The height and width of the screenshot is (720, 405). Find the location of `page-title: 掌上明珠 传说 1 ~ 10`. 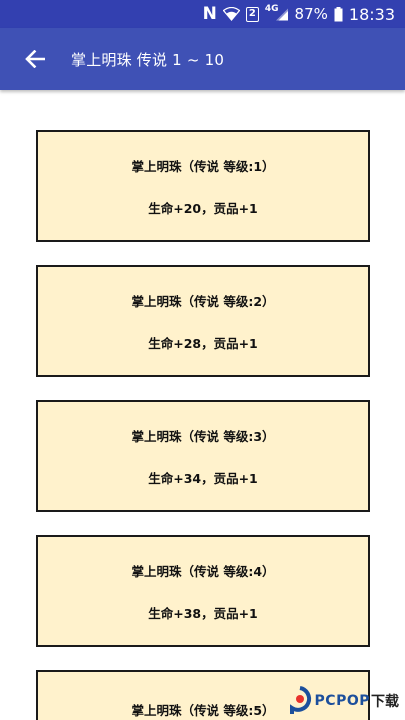

page-title: 掌上明珠 传说 1 ~ 10 is located at coordinates (148, 59).